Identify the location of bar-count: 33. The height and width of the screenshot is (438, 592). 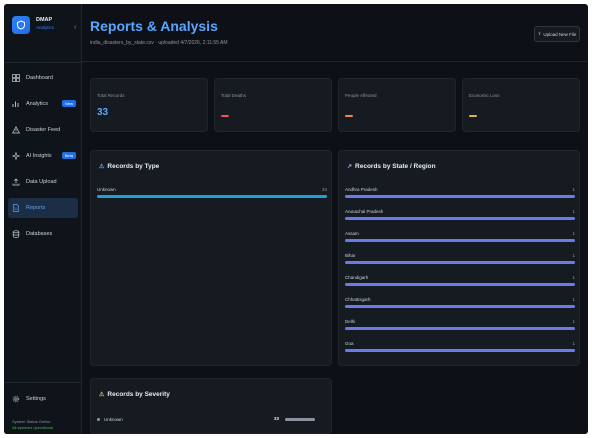
(324, 189).